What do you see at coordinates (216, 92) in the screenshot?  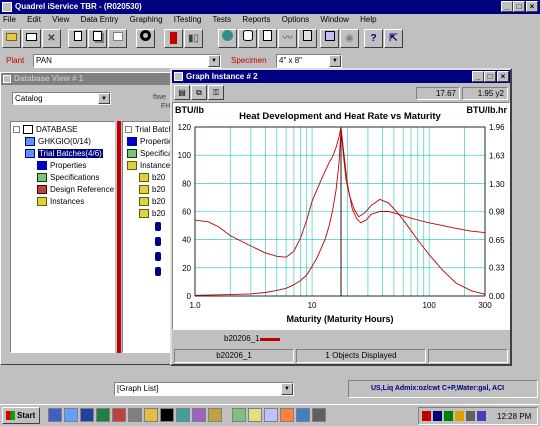 I see `key-icon: ⚿` at bounding box center [216, 92].